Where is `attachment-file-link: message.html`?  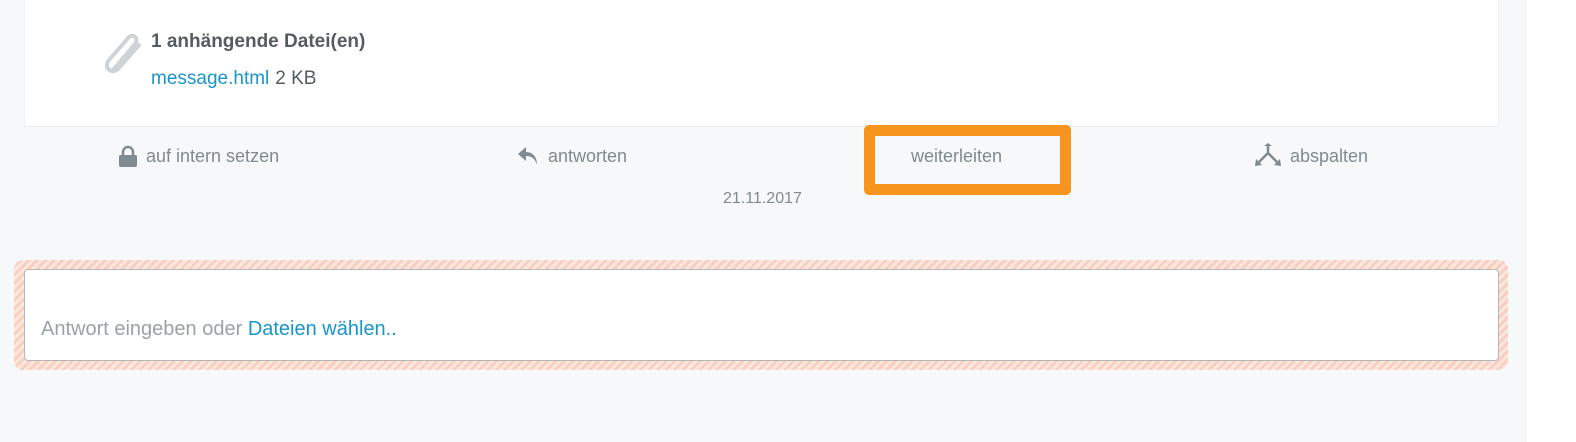
attachment-file-link: message.html is located at coordinates (210, 78).